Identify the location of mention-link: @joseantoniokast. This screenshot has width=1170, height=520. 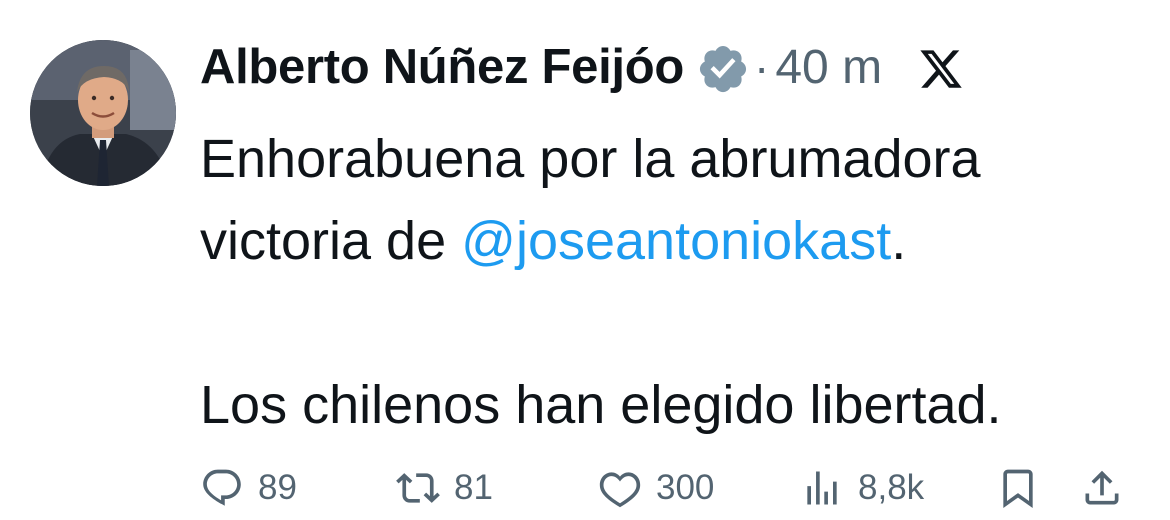
(676, 241).